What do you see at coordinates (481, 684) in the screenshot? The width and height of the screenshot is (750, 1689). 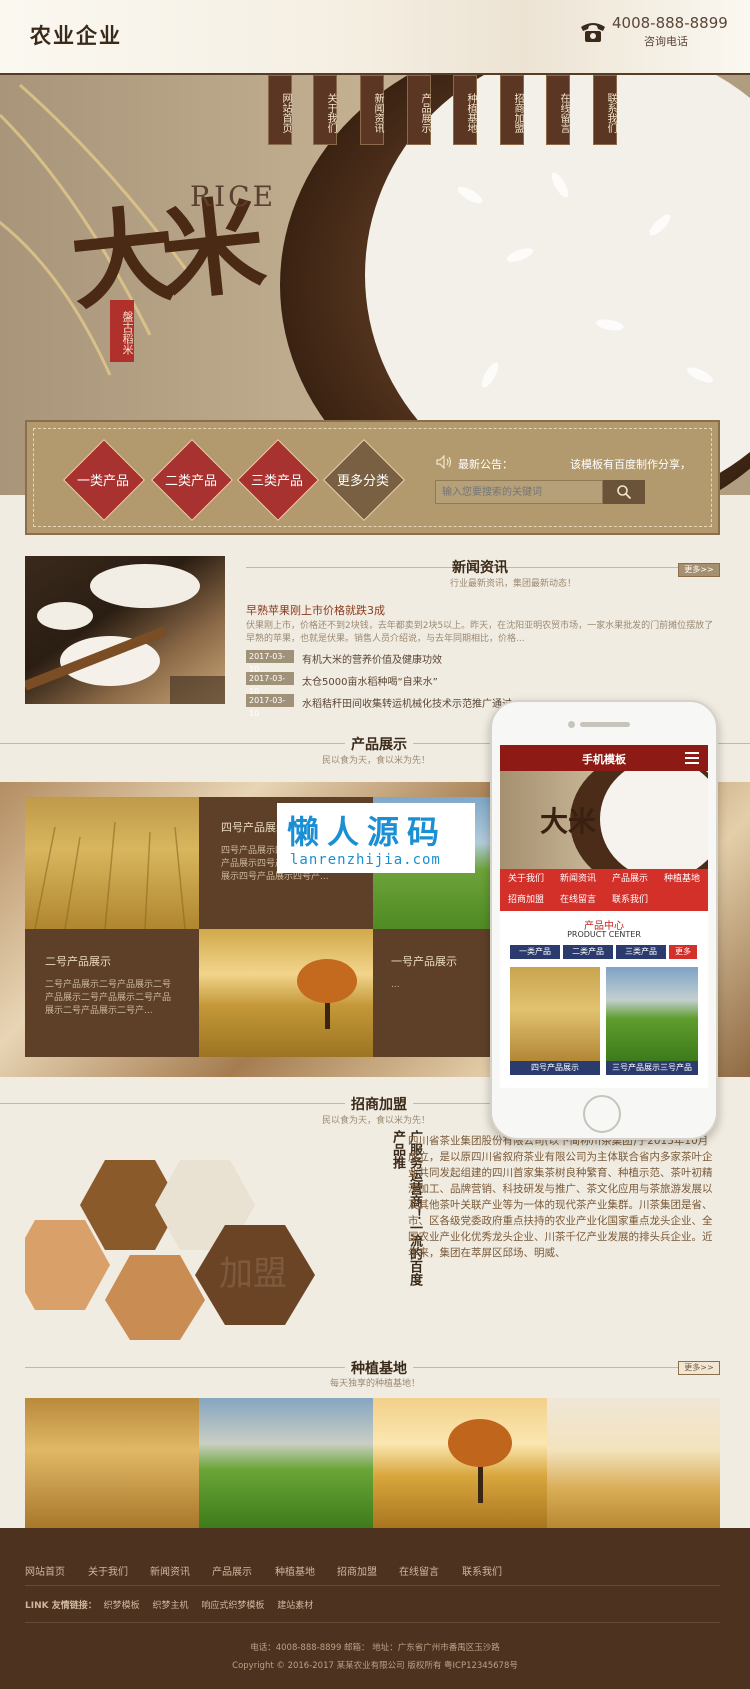 I see `news-list-item: 2017-03-10 太仓5000亩水稻种喝“自来水”` at bounding box center [481, 684].